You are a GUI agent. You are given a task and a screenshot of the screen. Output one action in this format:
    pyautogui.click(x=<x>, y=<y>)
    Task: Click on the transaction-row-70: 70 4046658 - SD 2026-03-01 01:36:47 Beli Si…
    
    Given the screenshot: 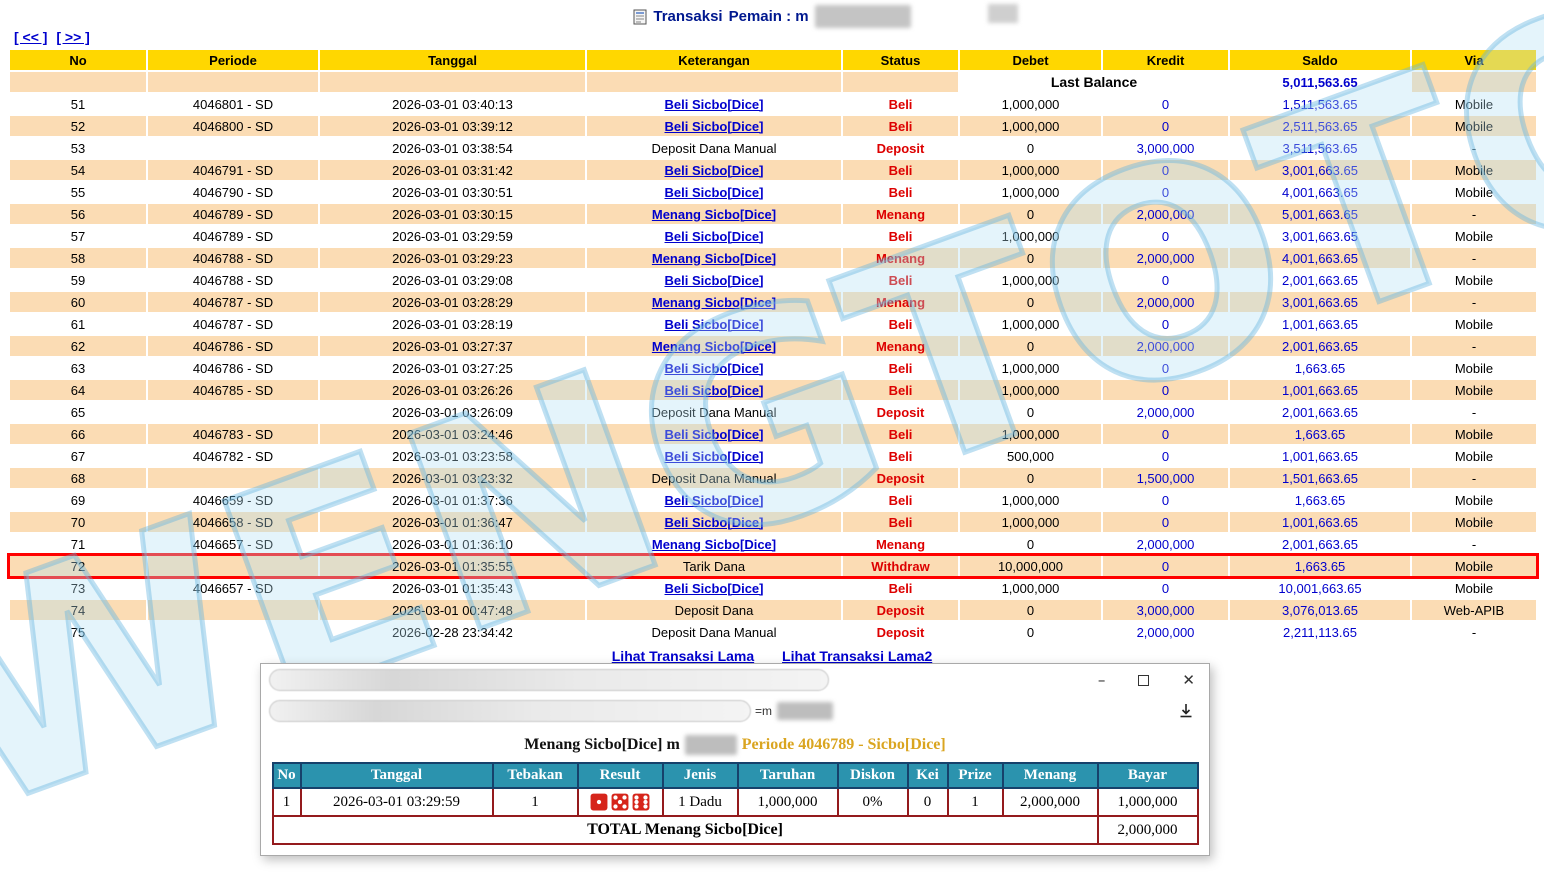 What is the action you would take?
    pyautogui.click(x=773, y=522)
    